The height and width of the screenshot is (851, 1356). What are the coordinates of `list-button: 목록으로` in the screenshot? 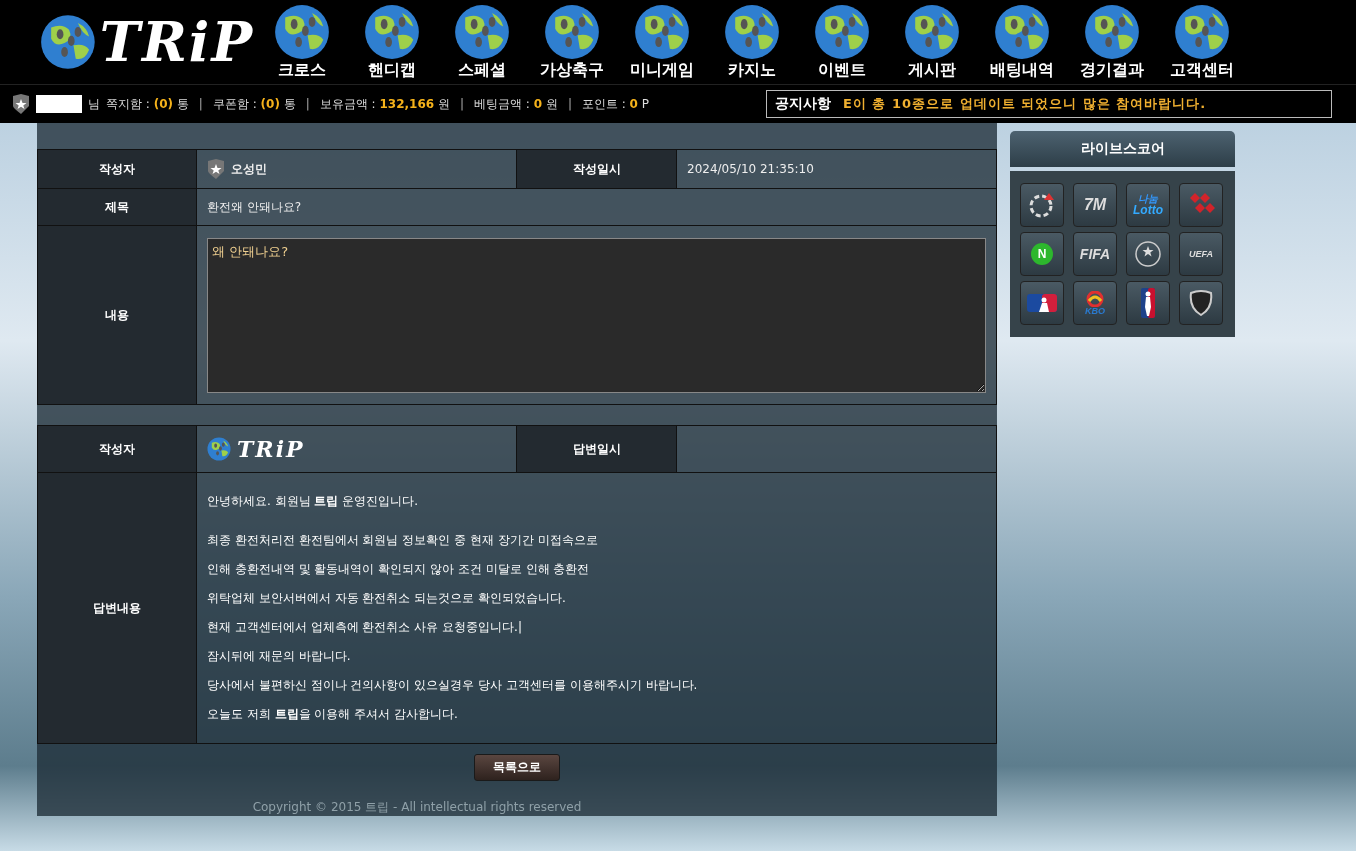 It's located at (517, 767).